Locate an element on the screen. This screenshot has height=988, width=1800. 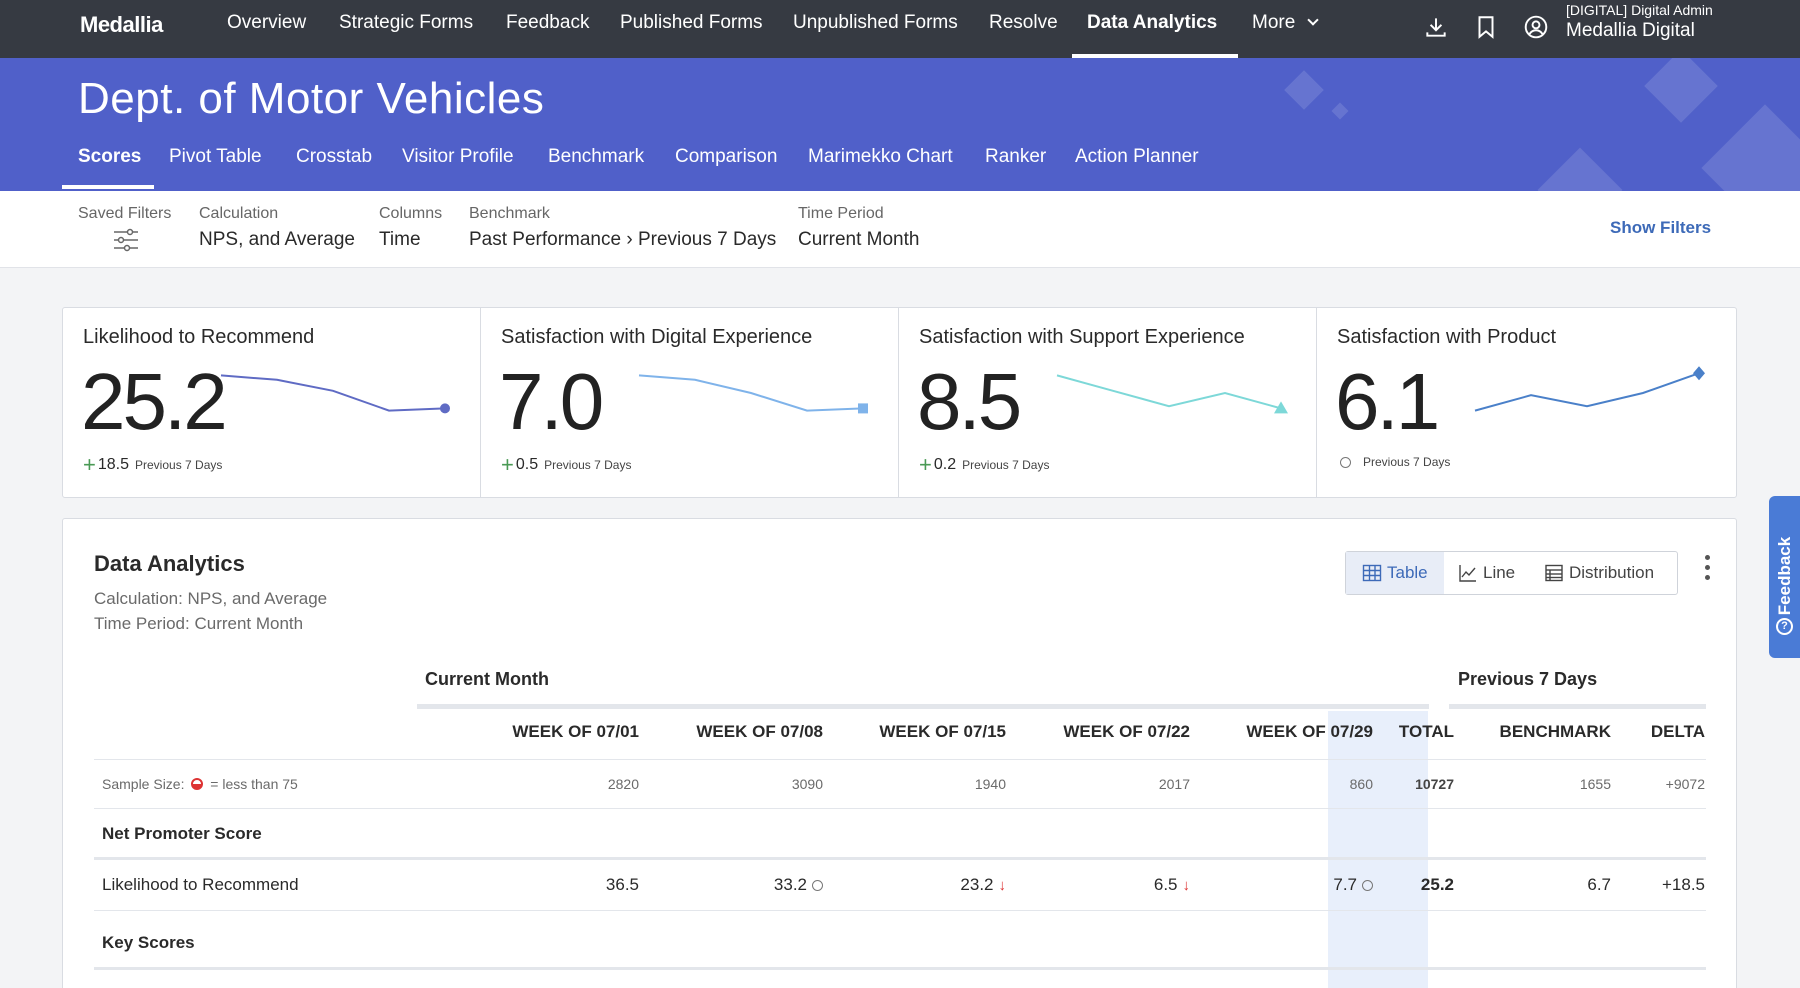
column-header: WEEK OF 07/29 is located at coordinates (1309, 732).